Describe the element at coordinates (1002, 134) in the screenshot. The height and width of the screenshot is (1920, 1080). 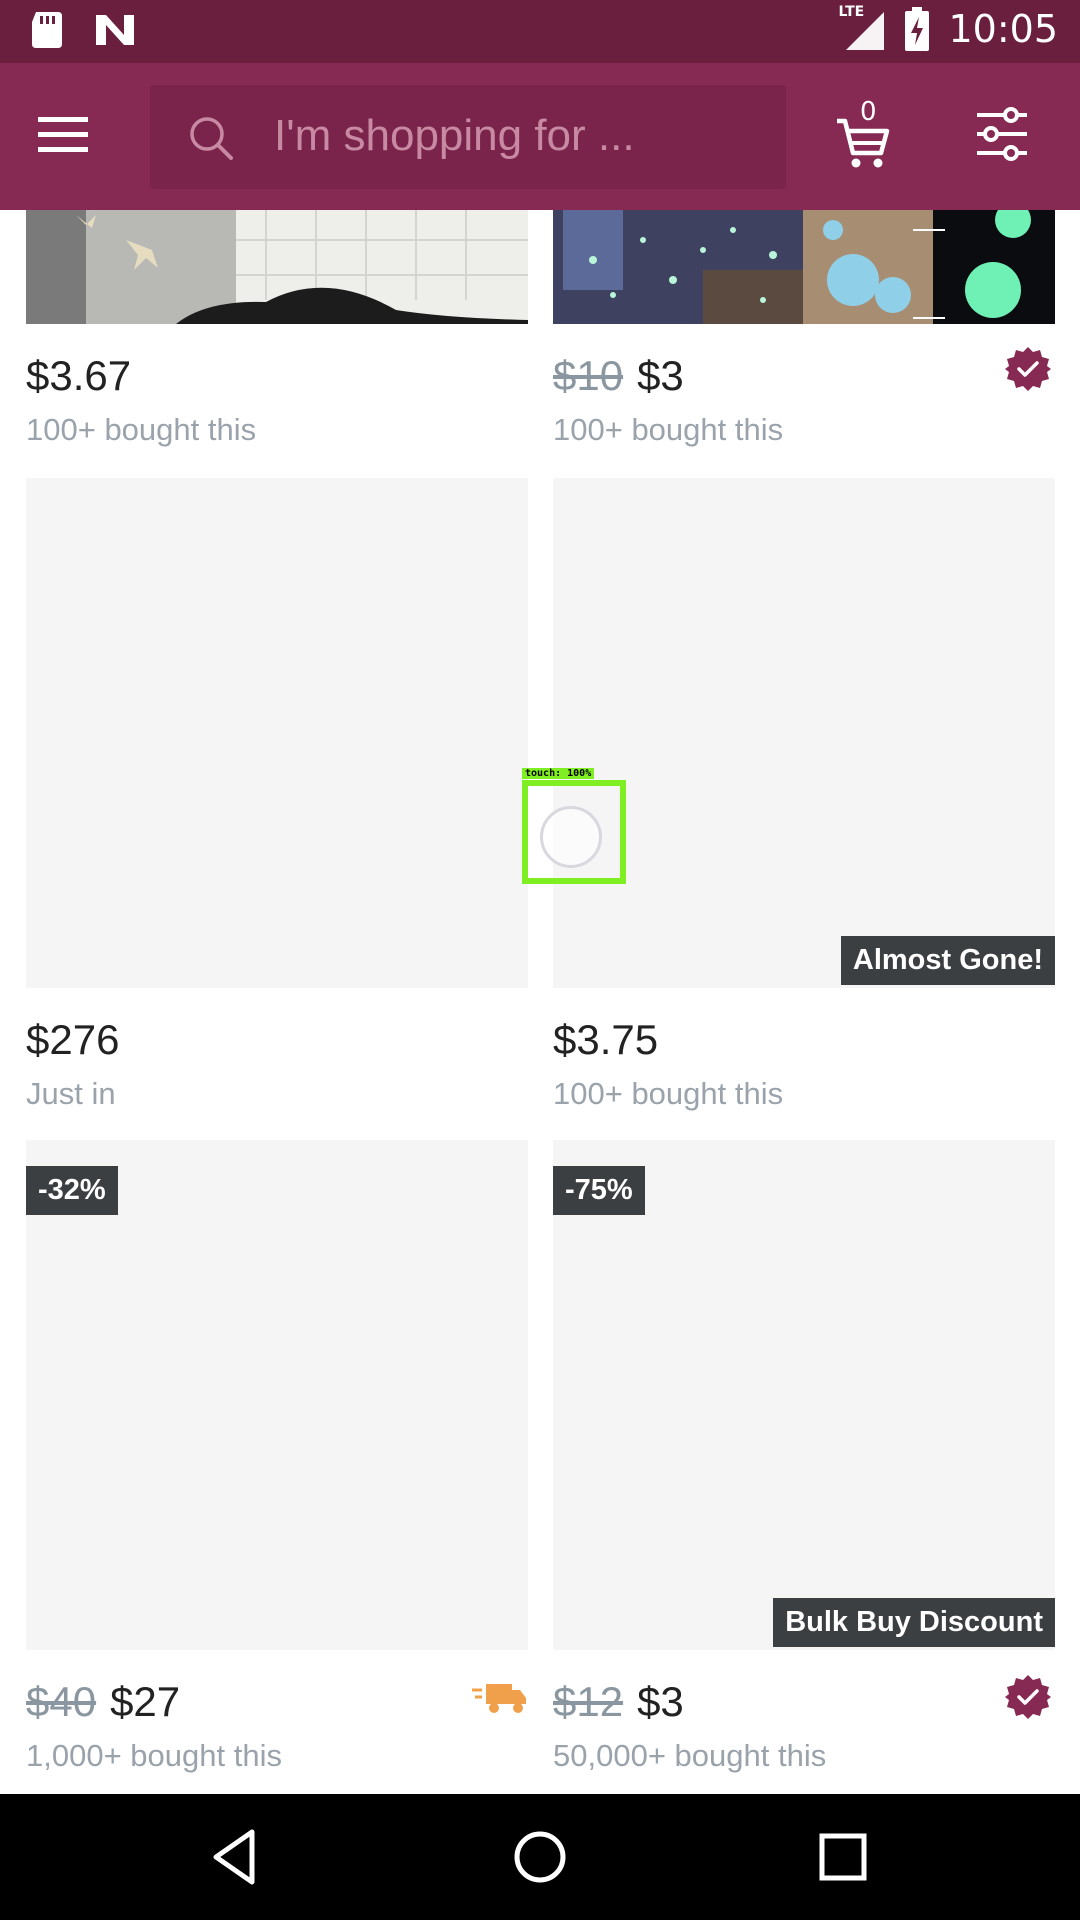
I see `filter-sliders-icon` at that location.